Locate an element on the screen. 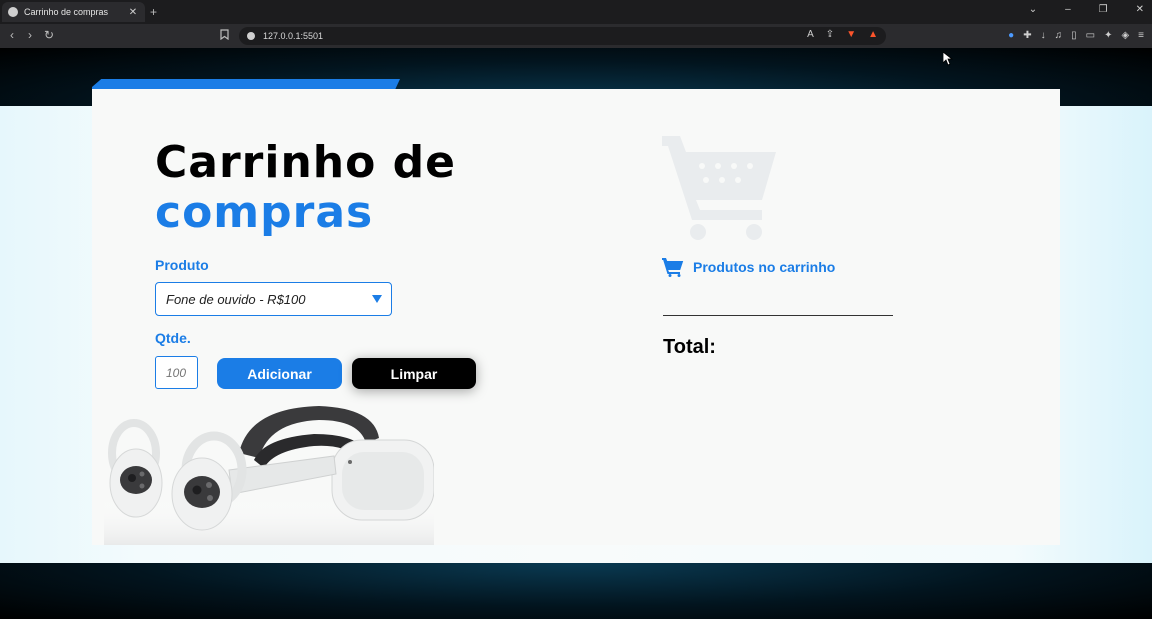 The height and width of the screenshot is (619, 1152). brave-shields-icon: ▼ is located at coordinates (851, 34).